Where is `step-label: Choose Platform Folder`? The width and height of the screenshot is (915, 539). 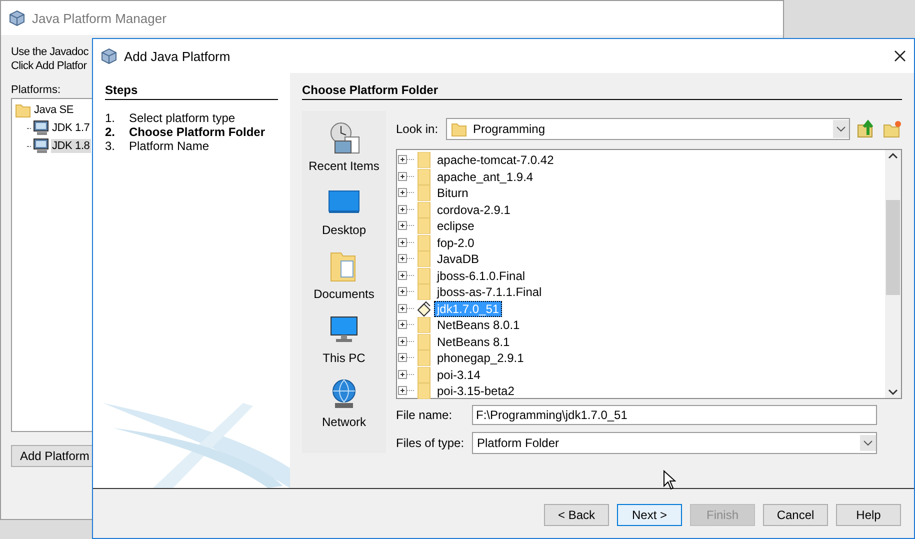
step-label: Choose Platform Folder is located at coordinates (197, 132).